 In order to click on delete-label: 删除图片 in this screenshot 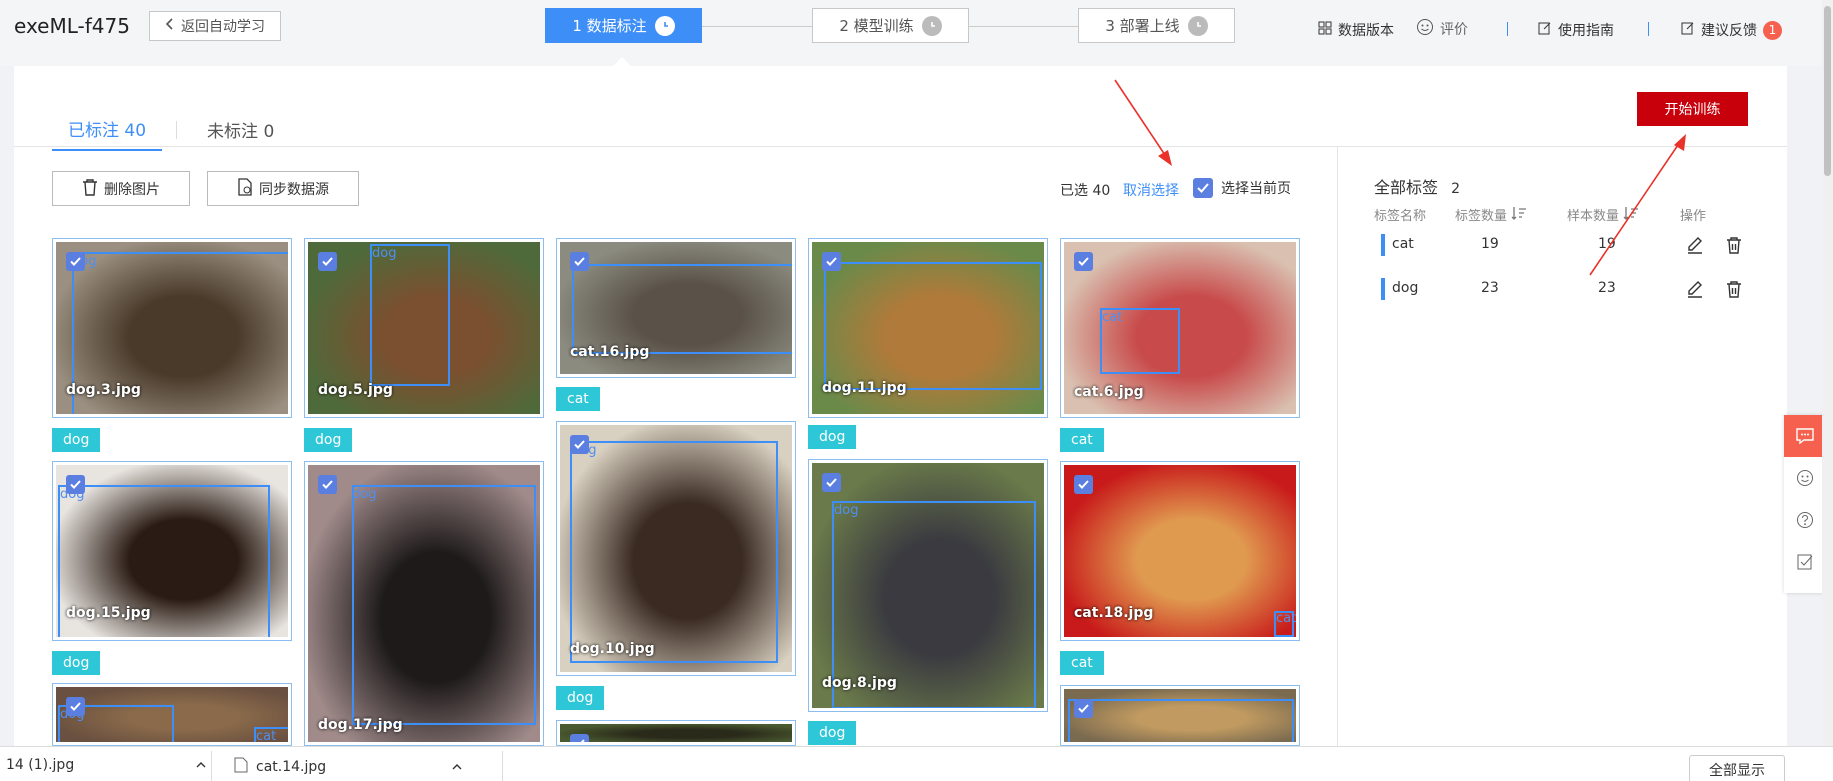, I will do `click(132, 189)`.